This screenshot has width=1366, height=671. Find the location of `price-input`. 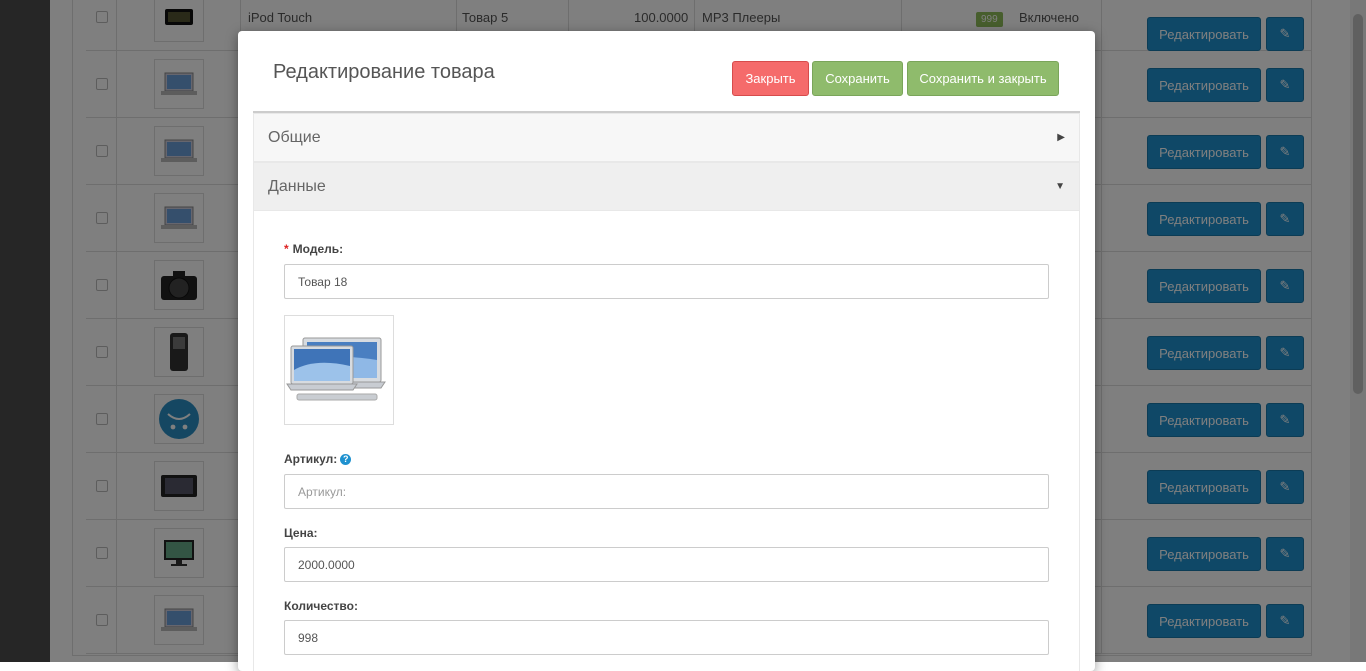

price-input is located at coordinates (666, 564).